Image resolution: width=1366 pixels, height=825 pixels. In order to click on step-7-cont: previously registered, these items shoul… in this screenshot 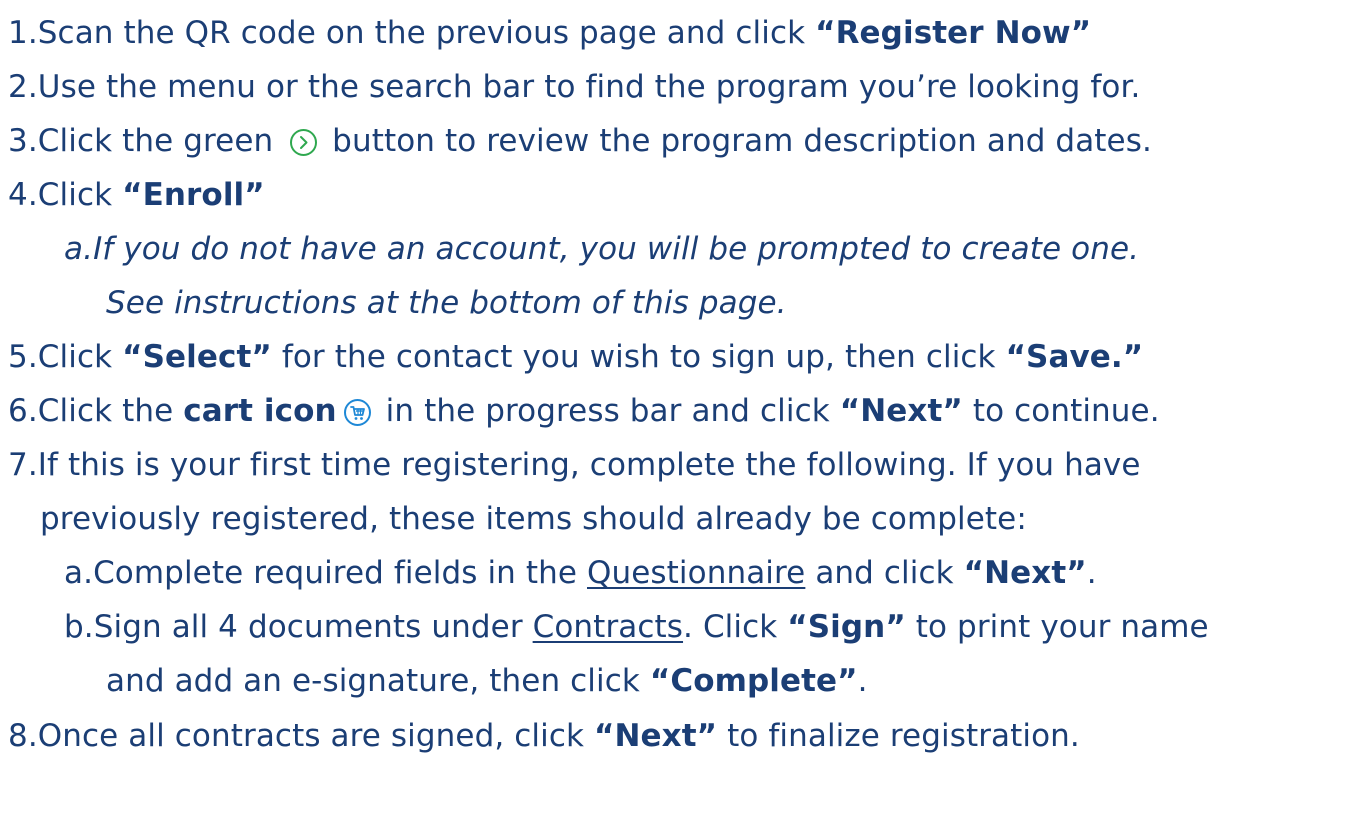, I will do `click(533, 519)`.